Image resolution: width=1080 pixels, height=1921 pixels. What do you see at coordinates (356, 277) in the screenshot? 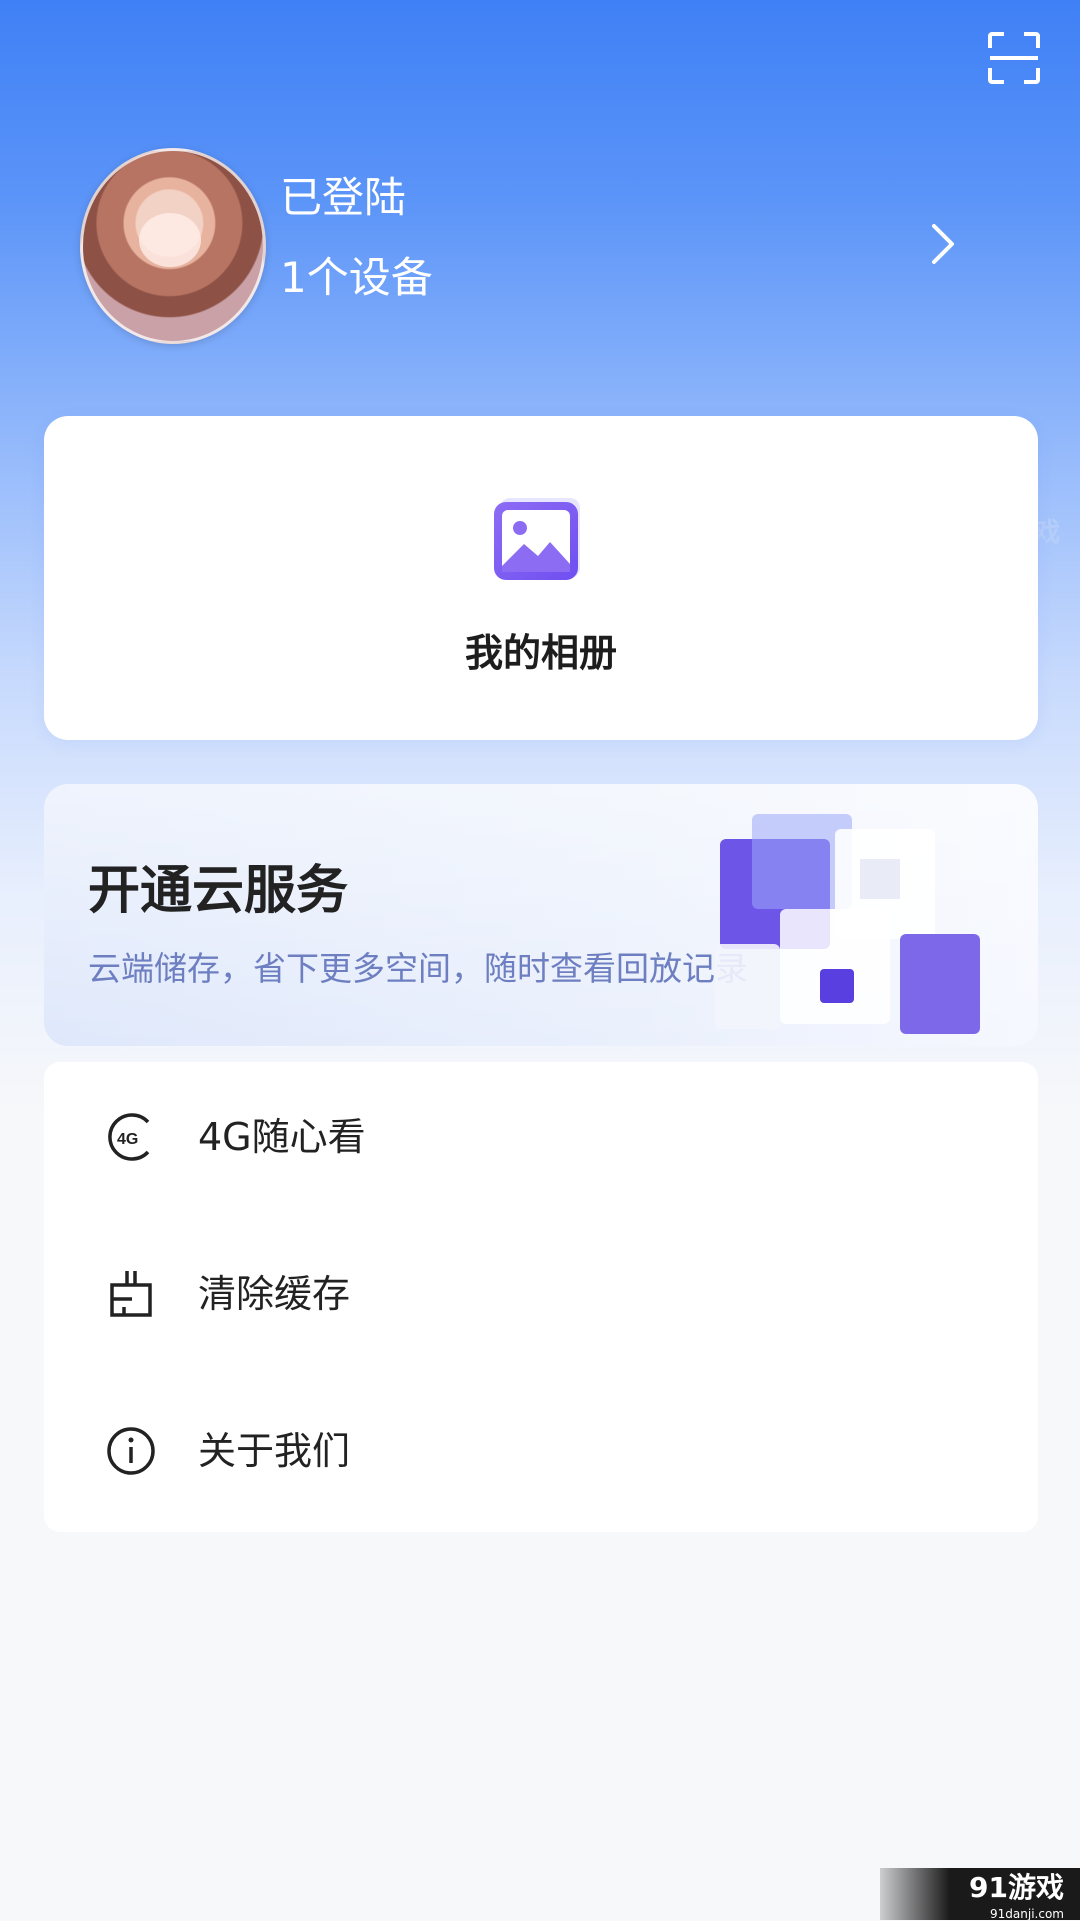
I see `device-count: 1个设备` at bounding box center [356, 277].